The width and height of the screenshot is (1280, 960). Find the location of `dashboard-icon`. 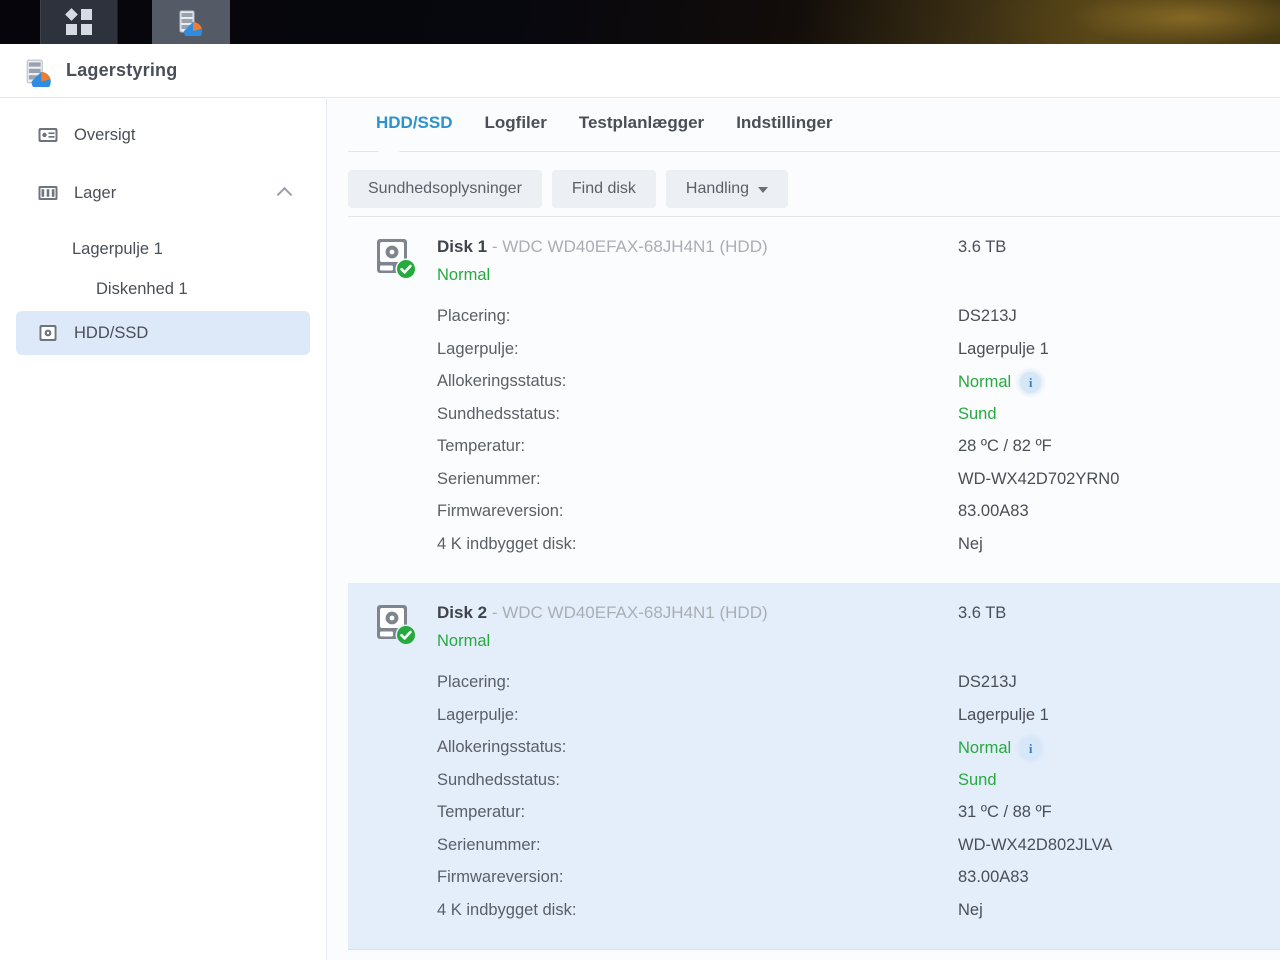

dashboard-icon is located at coordinates (48, 135).